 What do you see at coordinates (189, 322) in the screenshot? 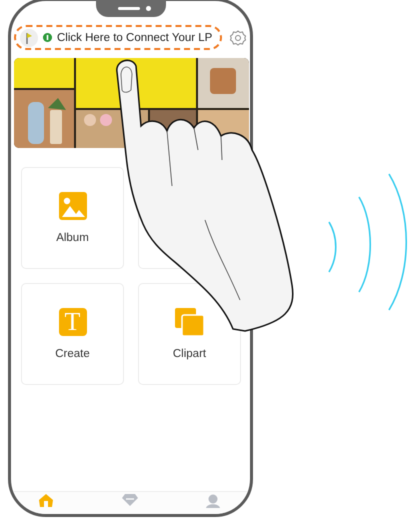
I see `copy-icon` at bounding box center [189, 322].